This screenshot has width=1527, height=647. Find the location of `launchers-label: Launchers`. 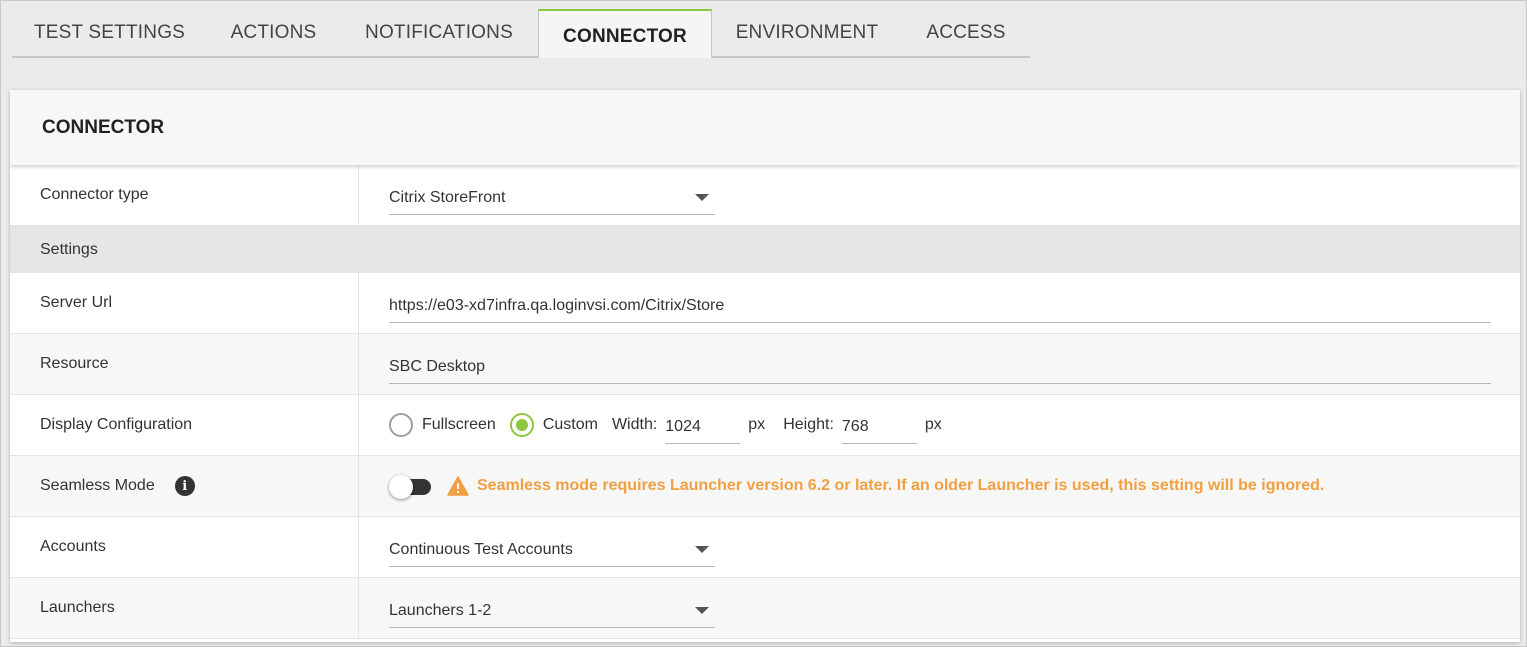

launchers-label: Launchers is located at coordinates (184, 608).